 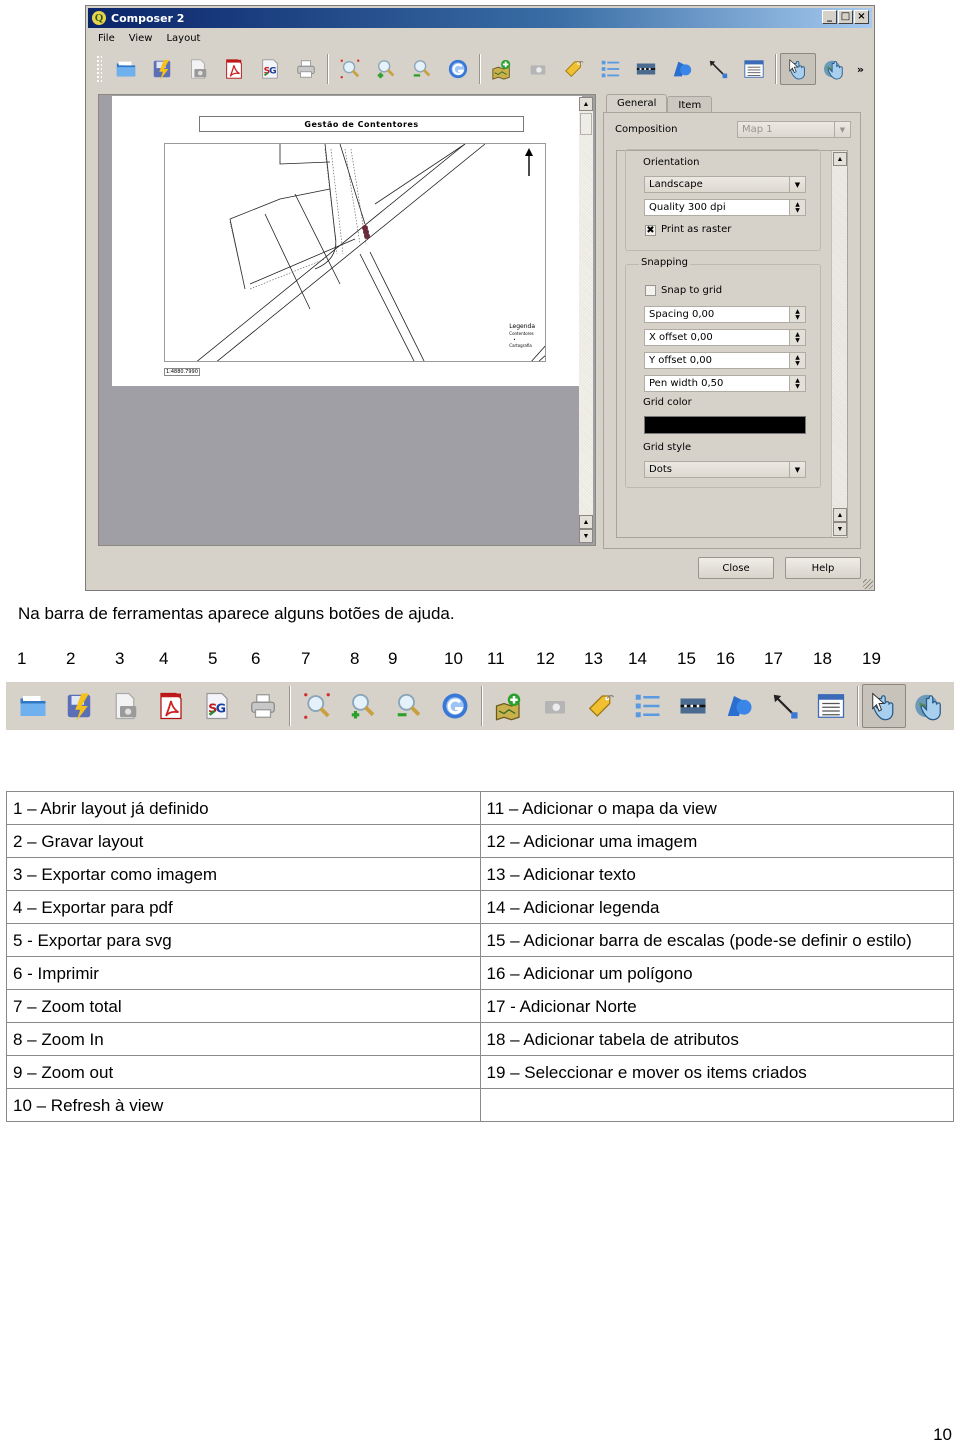 What do you see at coordinates (148, 18) in the screenshot?
I see `window-title: Composer 2` at bounding box center [148, 18].